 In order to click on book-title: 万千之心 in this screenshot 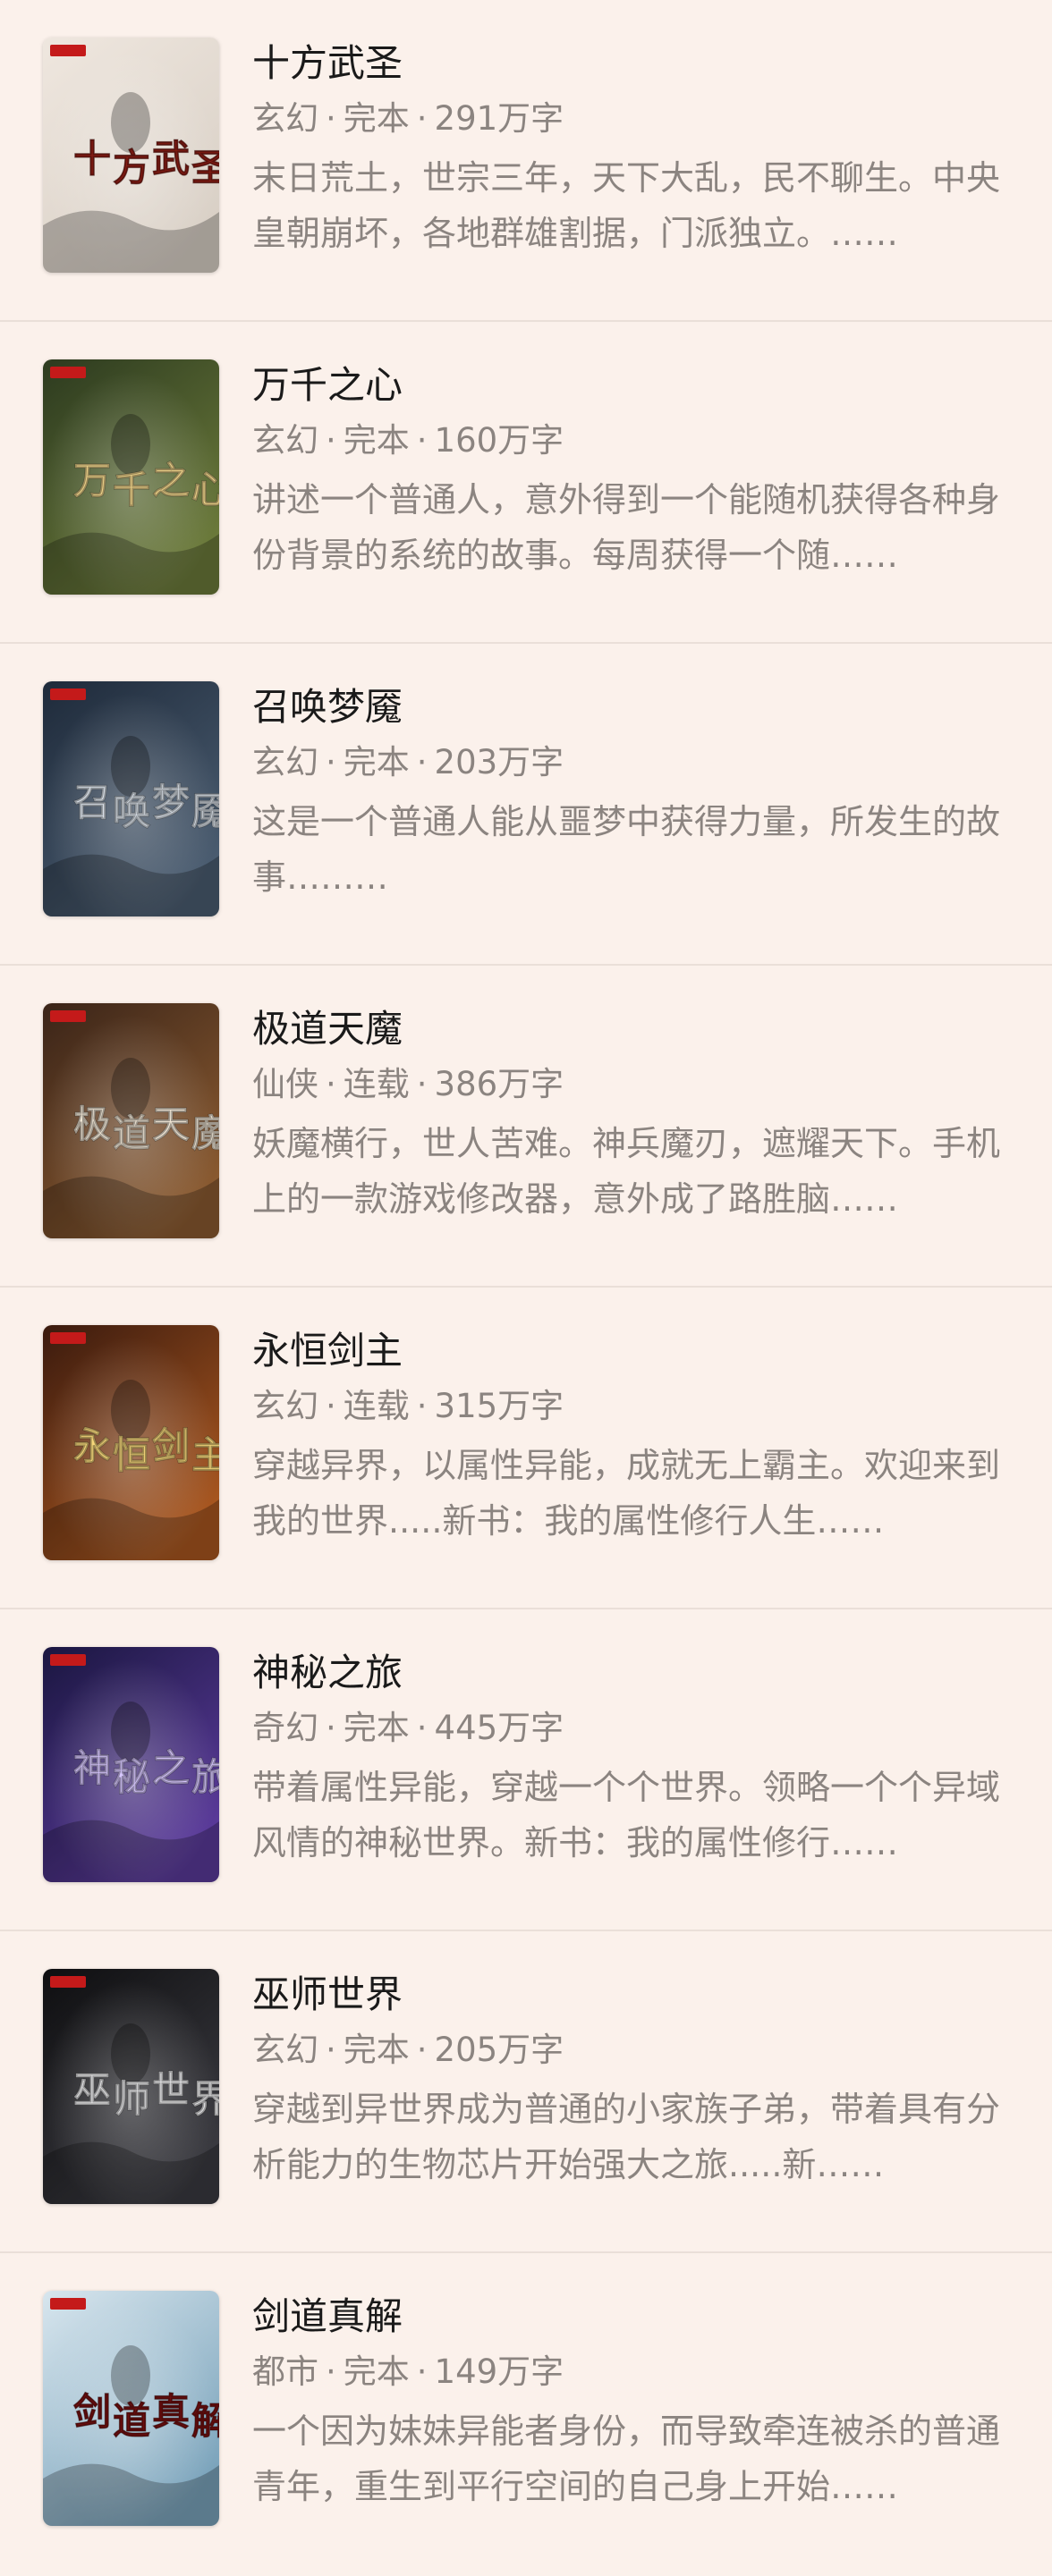, I will do `click(632, 385)`.